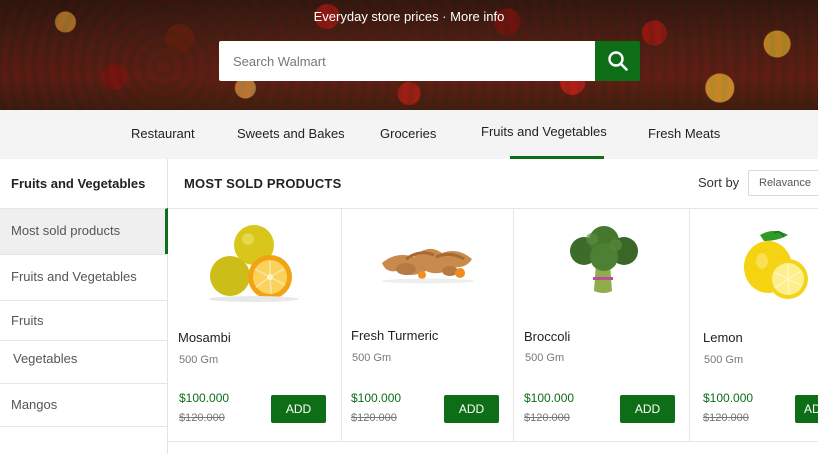 This screenshot has width=818, height=454. What do you see at coordinates (78, 183) in the screenshot?
I see `sidebar-title: Fruits and Vegetables` at bounding box center [78, 183].